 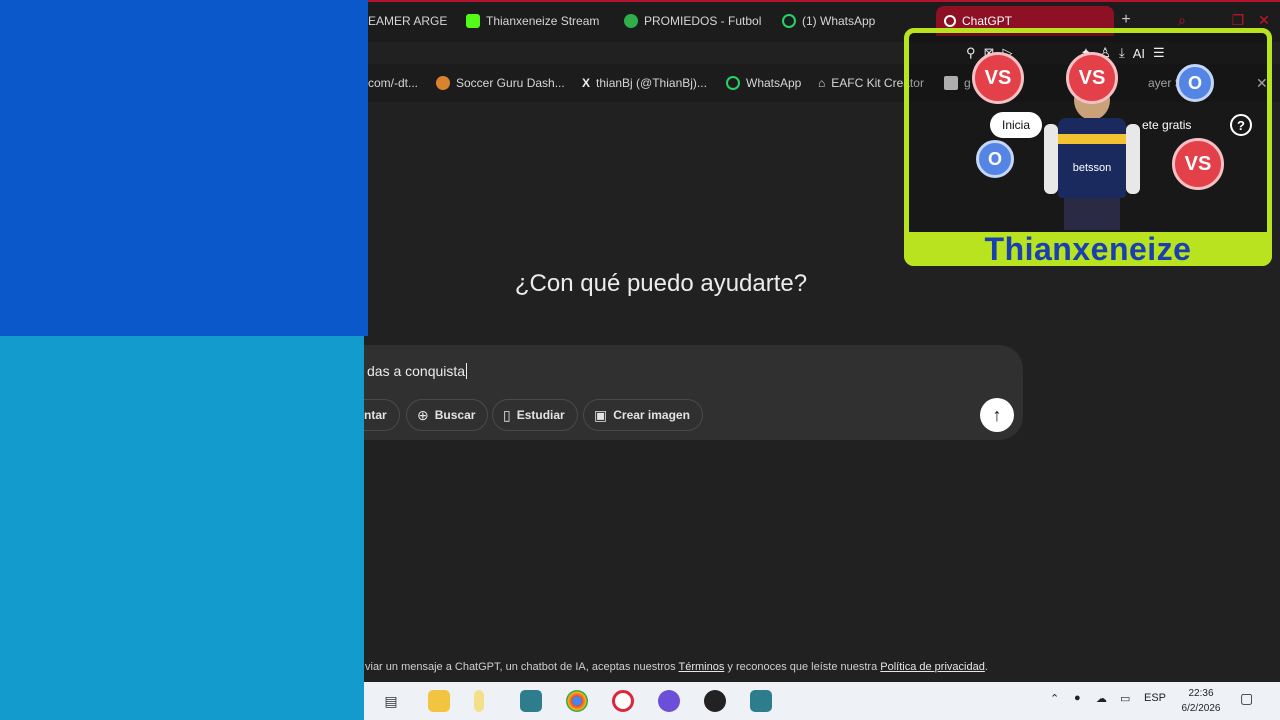 I want to click on book-icon: ▯, so click(x=507, y=414).